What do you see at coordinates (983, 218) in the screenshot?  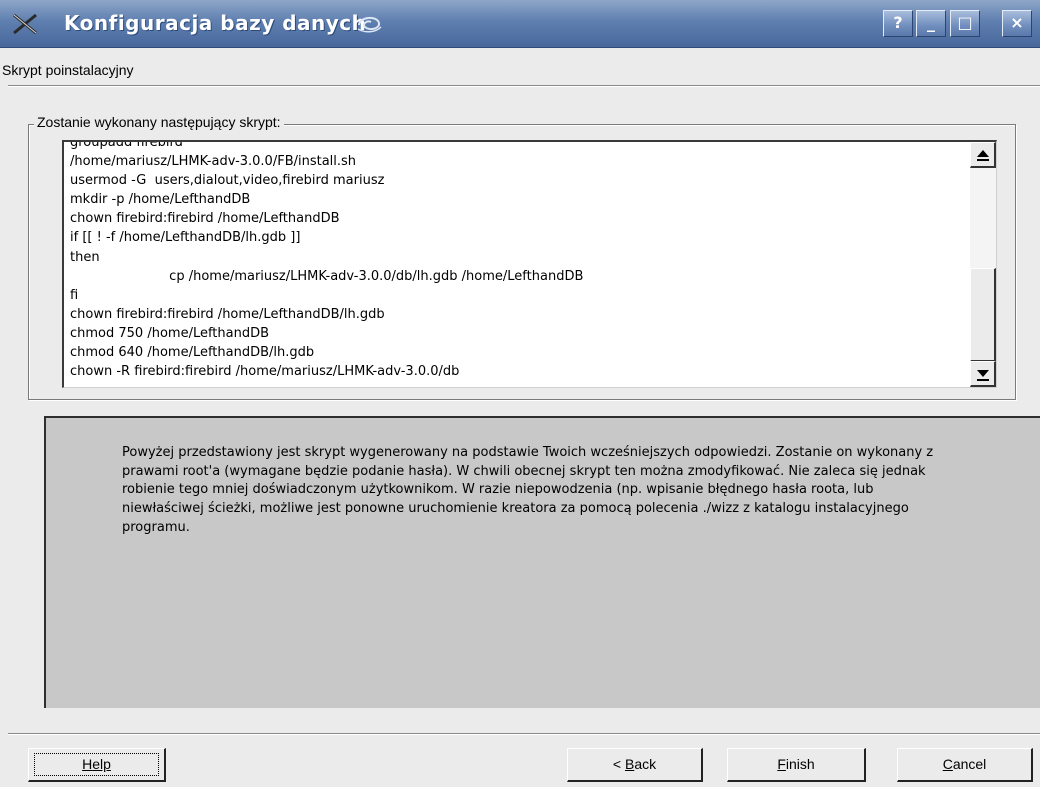 I see `scroll-track` at bounding box center [983, 218].